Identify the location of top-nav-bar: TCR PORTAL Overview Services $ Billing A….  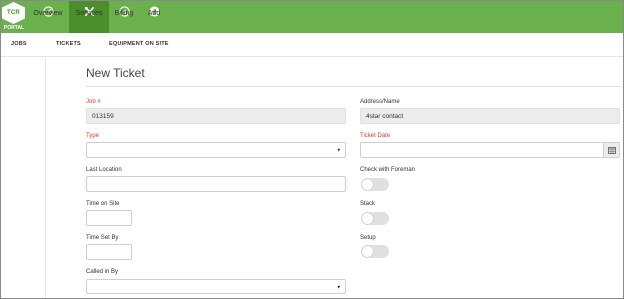
(312, 17).